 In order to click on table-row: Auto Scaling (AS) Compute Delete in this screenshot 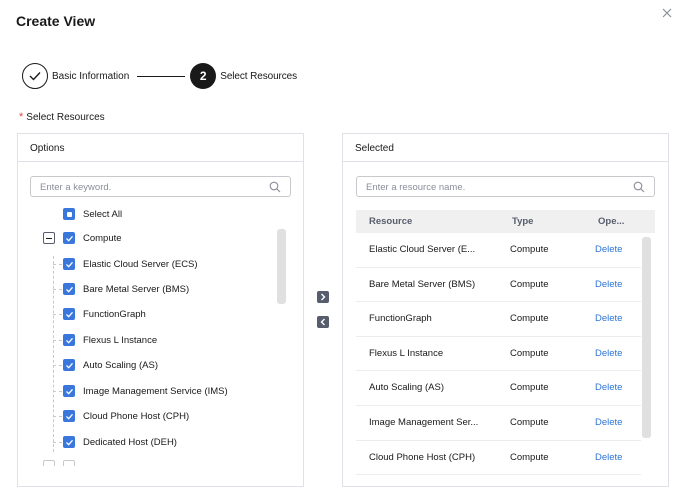, I will do `click(498, 388)`.